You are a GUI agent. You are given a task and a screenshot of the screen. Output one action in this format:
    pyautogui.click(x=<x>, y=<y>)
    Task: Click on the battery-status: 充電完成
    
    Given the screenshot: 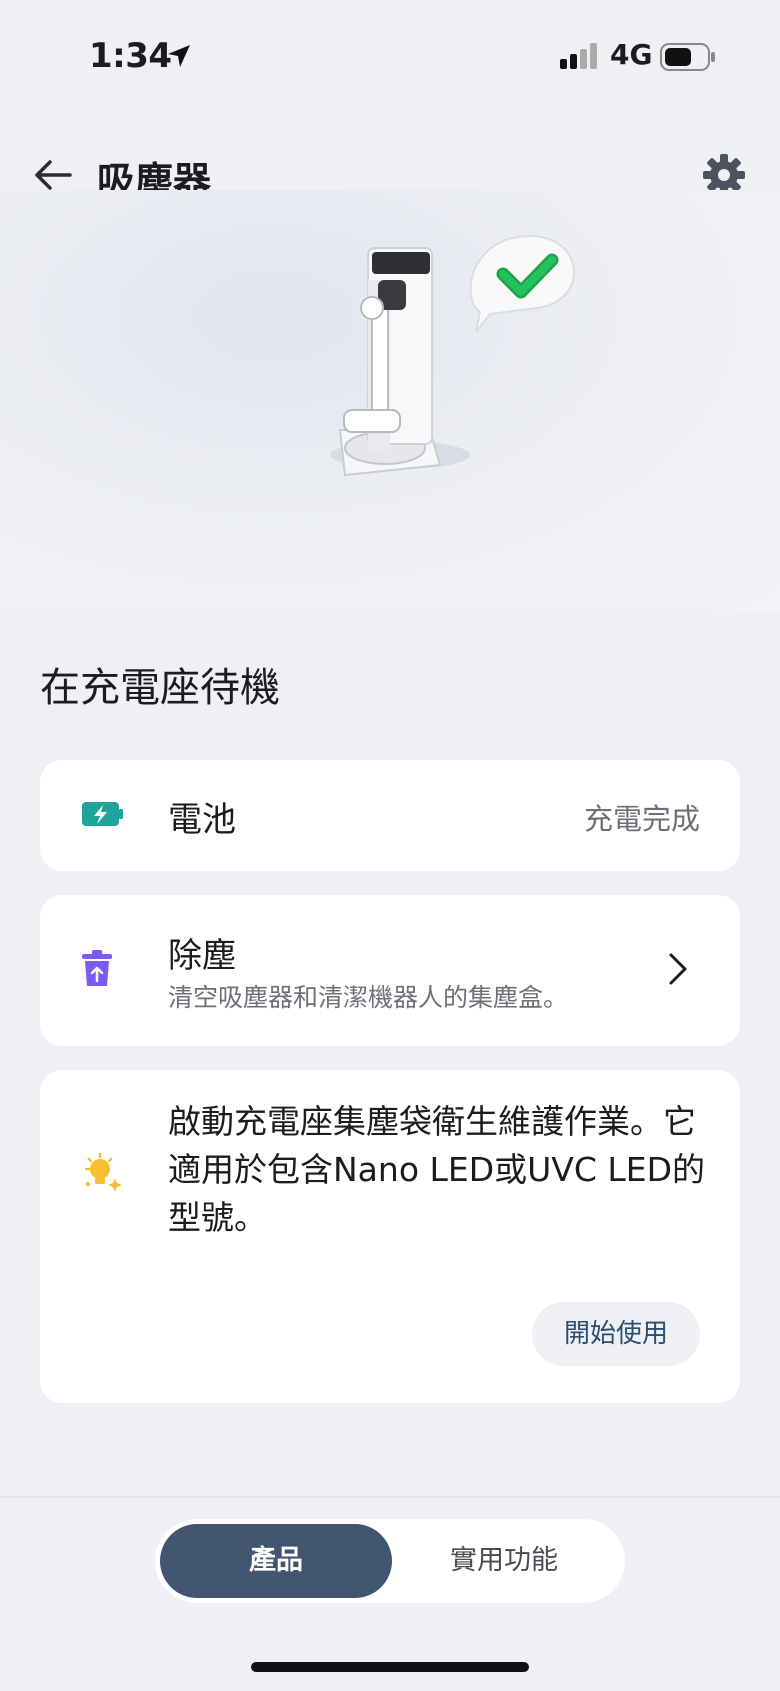 What is the action you would take?
    pyautogui.click(x=641, y=819)
    